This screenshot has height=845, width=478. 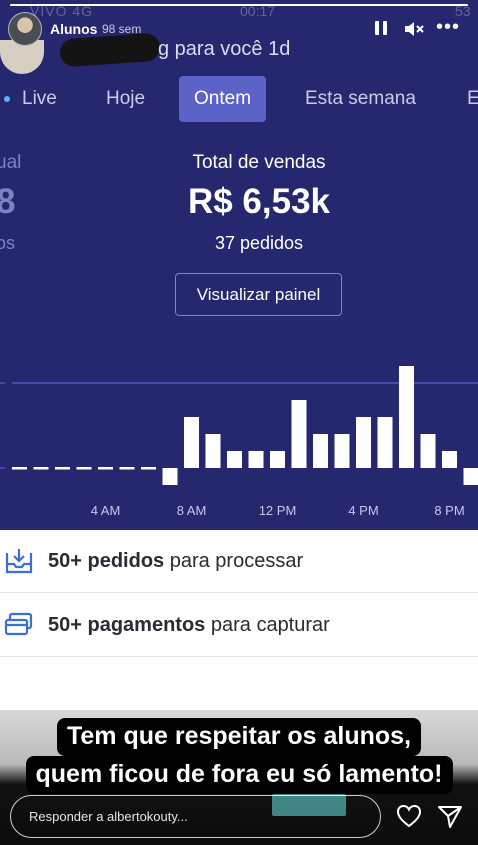 What do you see at coordinates (127, 625) in the screenshot?
I see `payments-row-count: 50+ pagamentos` at bounding box center [127, 625].